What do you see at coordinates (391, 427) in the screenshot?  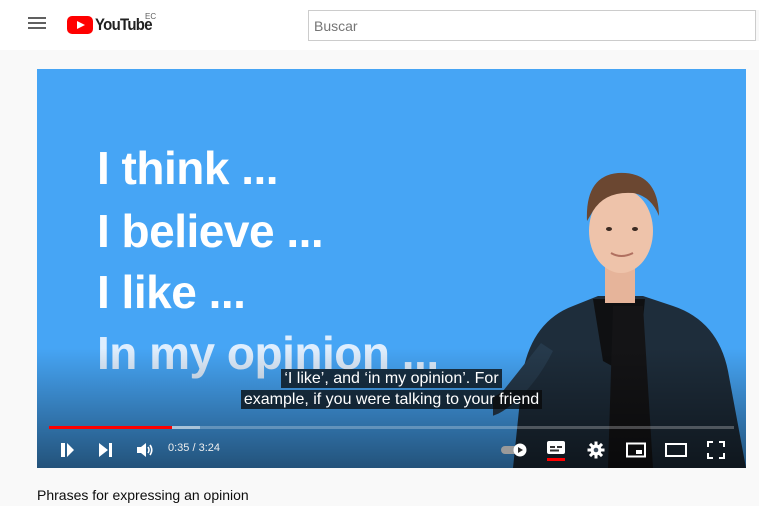 I see `progress-bar` at bounding box center [391, 427].